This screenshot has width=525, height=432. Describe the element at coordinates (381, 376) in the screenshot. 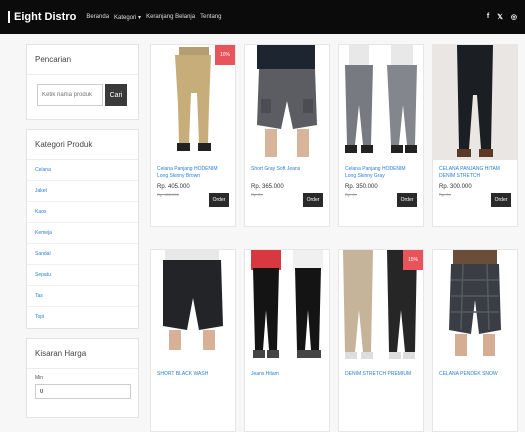

I see `product-name: DENIM STRETCH PREMIUM` at that location.